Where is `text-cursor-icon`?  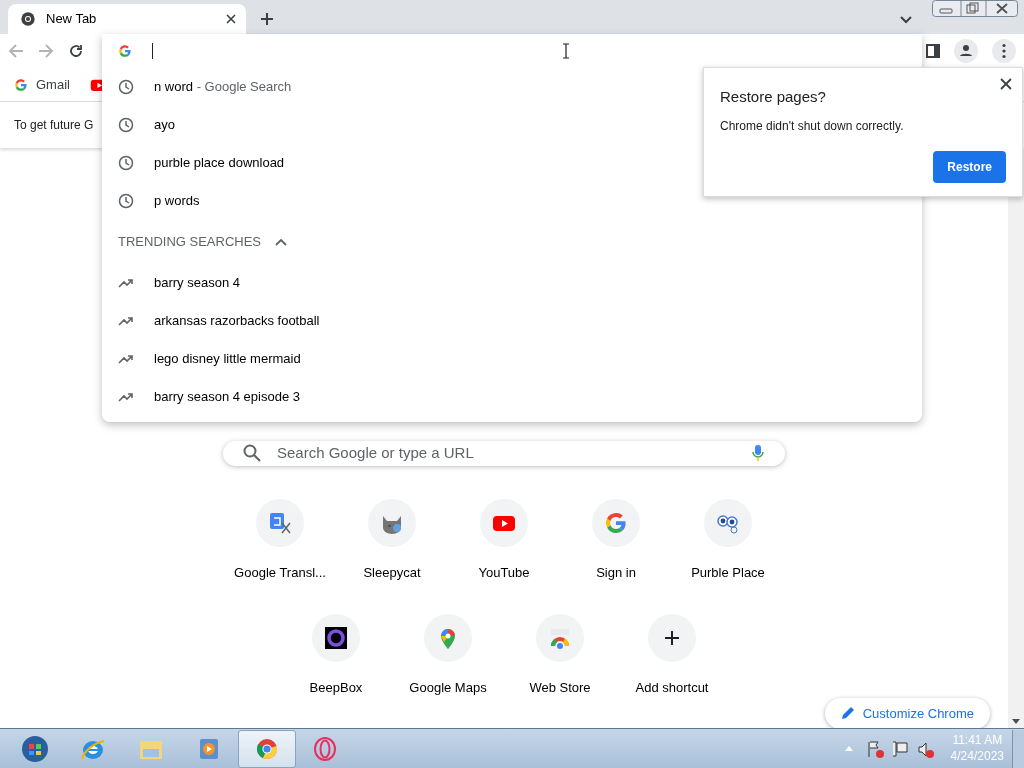 text-cursor-icon is located at coordinates (566, 51).